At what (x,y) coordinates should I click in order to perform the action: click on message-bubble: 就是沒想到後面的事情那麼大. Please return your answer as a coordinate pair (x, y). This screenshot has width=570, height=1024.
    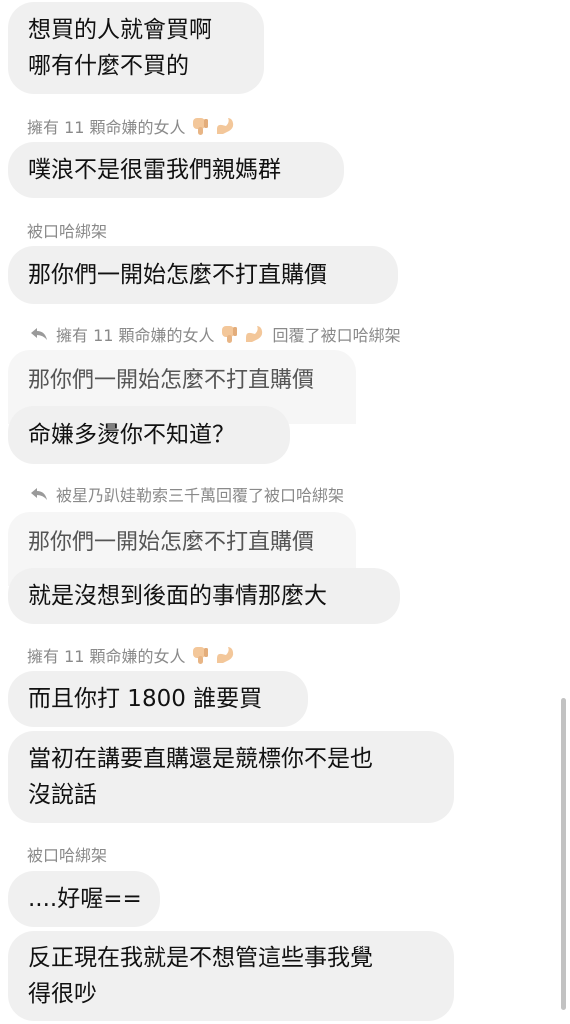
    Looking at the image, I should click on (204, 596).